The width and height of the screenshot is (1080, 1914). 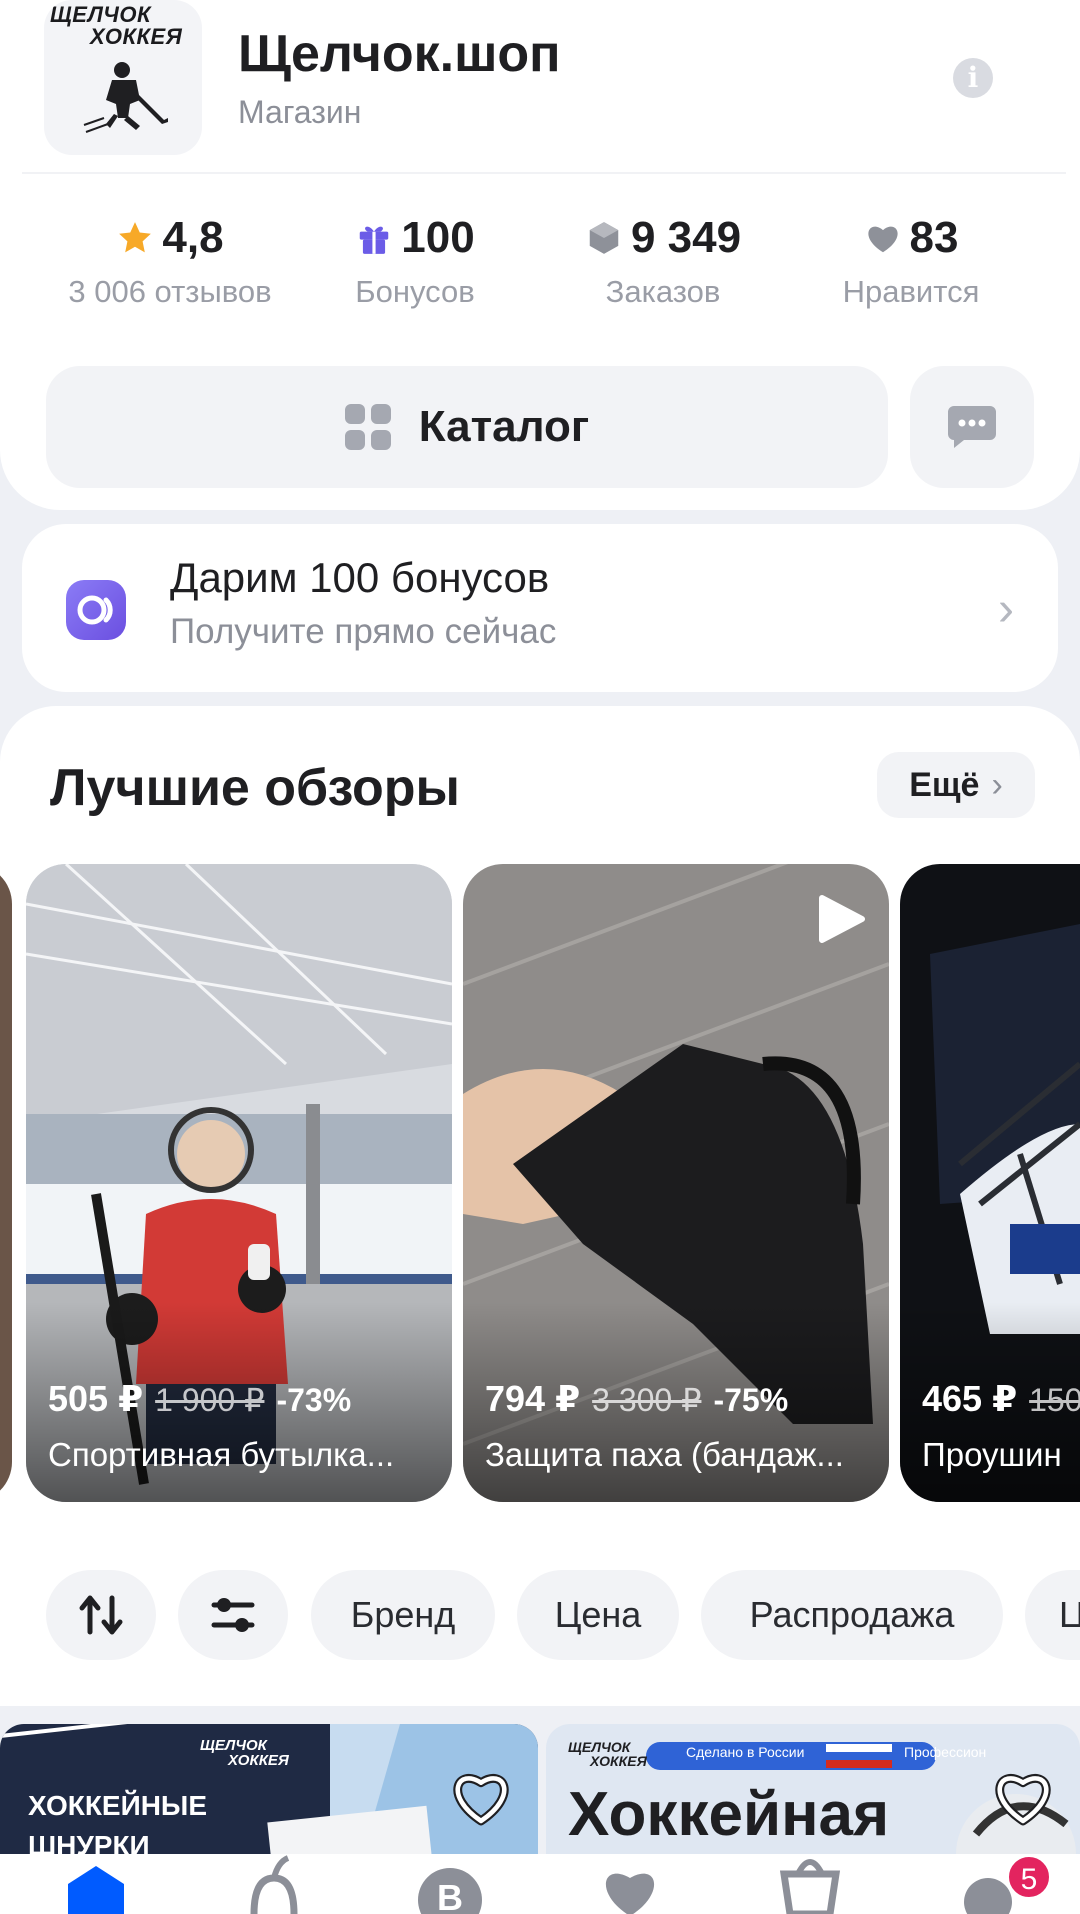 I want to click on filter-chip-partial: Ц, so click(x=1052, y=1615).